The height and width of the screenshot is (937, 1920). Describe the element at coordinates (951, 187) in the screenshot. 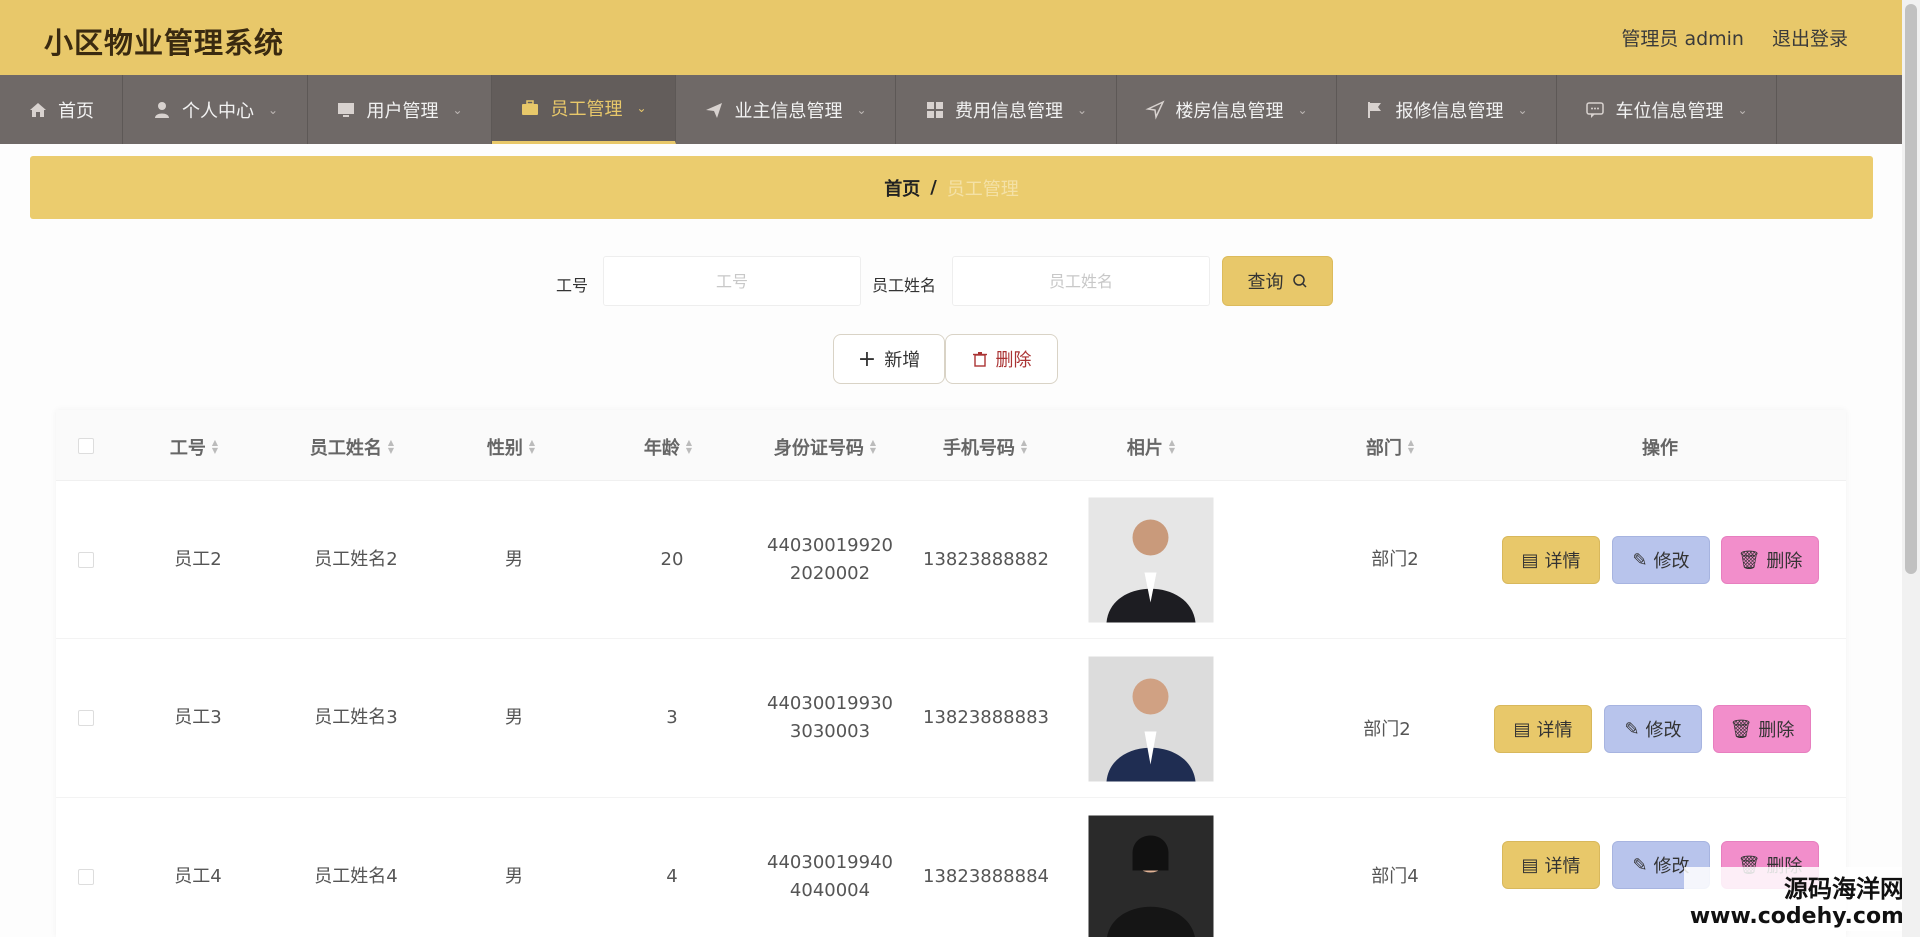

I see `breadcrumb: 首页 / 员工管理` at that location.